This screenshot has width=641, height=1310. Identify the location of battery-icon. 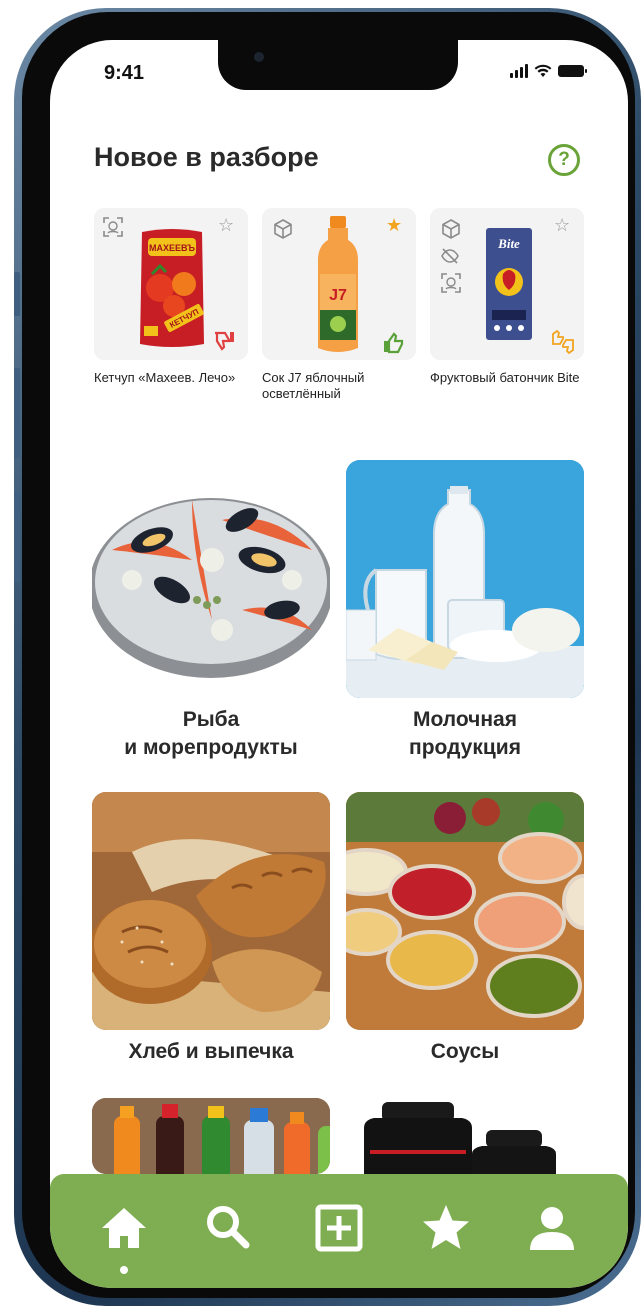
(572, 71).